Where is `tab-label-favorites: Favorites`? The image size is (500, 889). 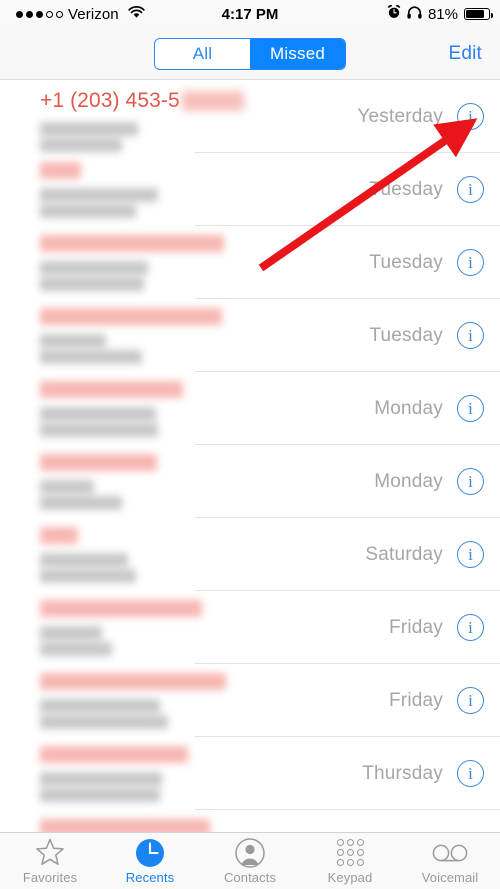 tab-label-favorites: Favorites is located at coordinates (50, 877).